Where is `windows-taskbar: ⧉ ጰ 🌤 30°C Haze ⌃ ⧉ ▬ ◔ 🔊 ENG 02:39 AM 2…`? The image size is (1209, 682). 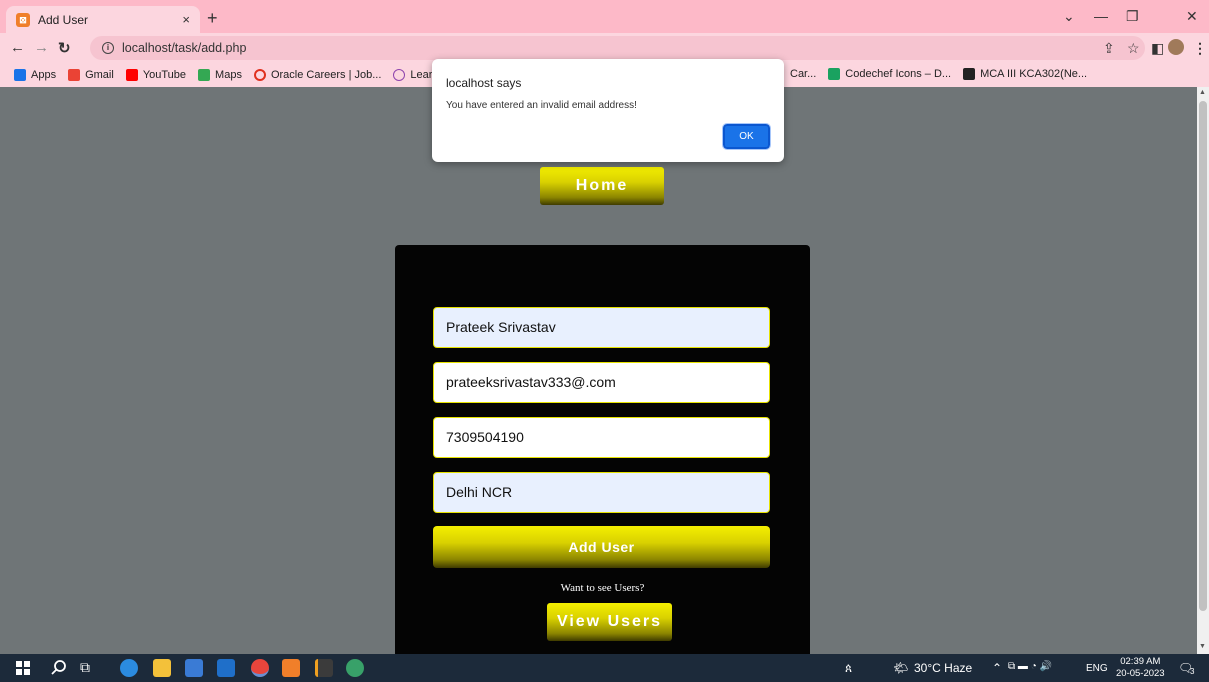
windows-taskbar: ⧉ ጰ 🌤 30°C Haze ⌃ ⧉ ▬ ◔ 🔊 ENG 02:39 AM 2… is located at coordinates (604, 668).